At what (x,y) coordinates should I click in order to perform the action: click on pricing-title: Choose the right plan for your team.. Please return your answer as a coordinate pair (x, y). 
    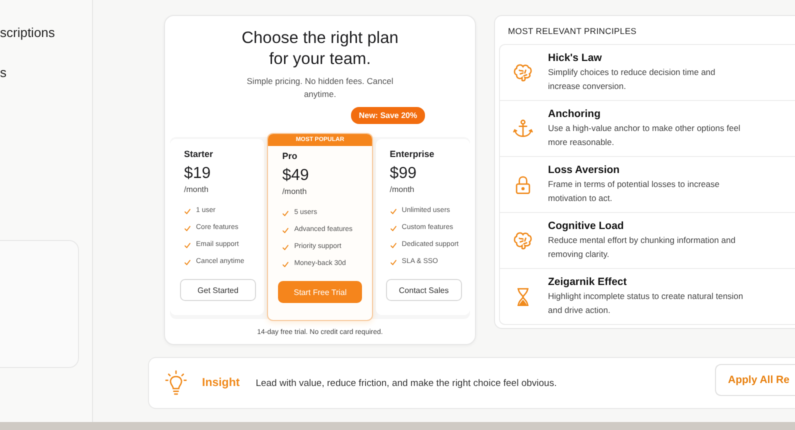
    Looking at the image, I should click on (320, 49).